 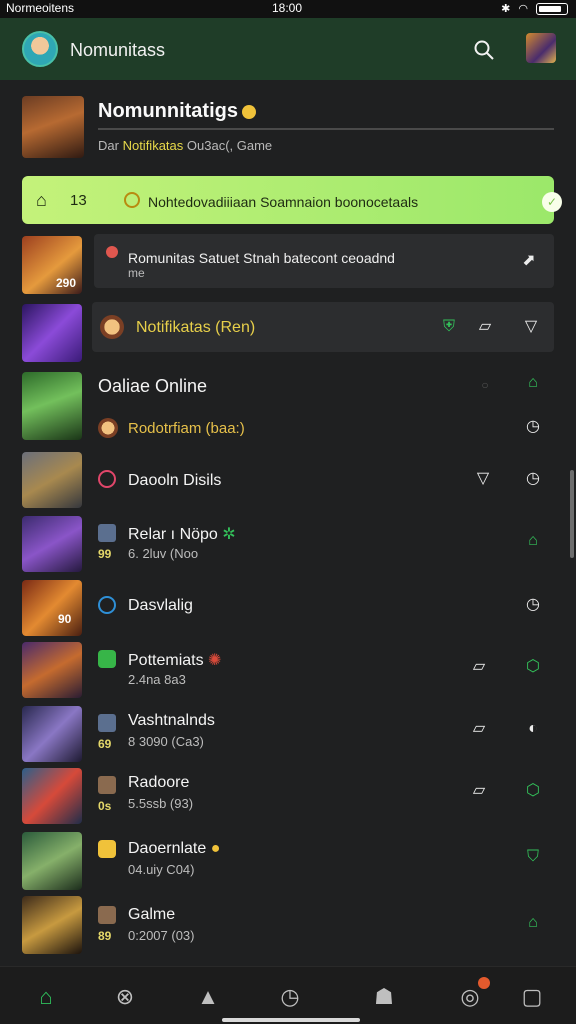 What do you see at coordinates (283, 202) in the screenshot?
I see `banner-text: Nohtedovadiiiaan Soamnaion boonocetaals` at bounding box center [283, 202].